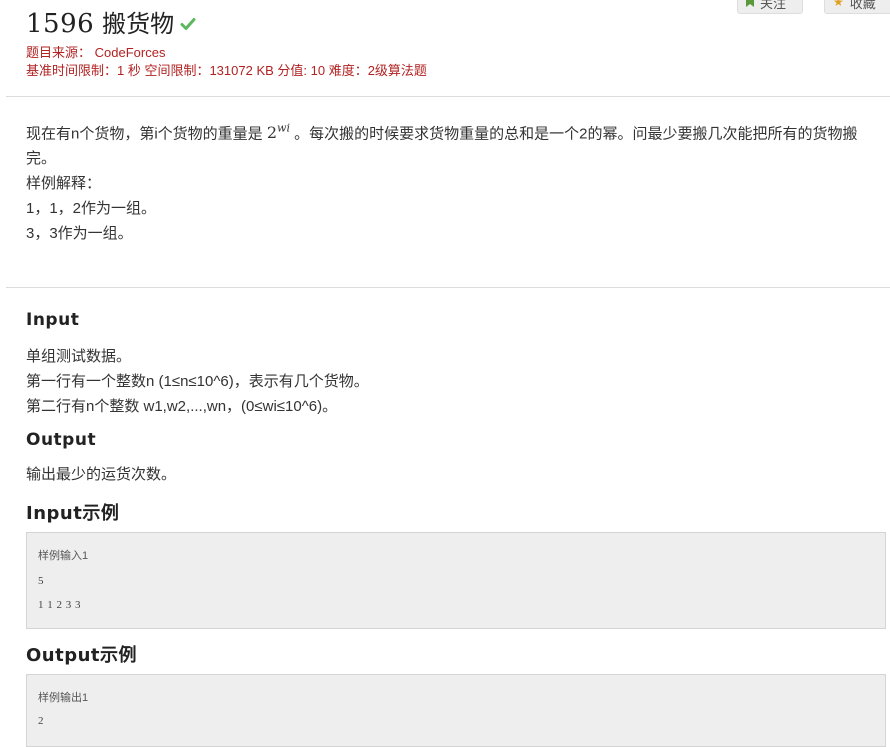 The height and width of the screenshot is (747, 890). I want to click on source-link: CodeForces, so click(130, 52).